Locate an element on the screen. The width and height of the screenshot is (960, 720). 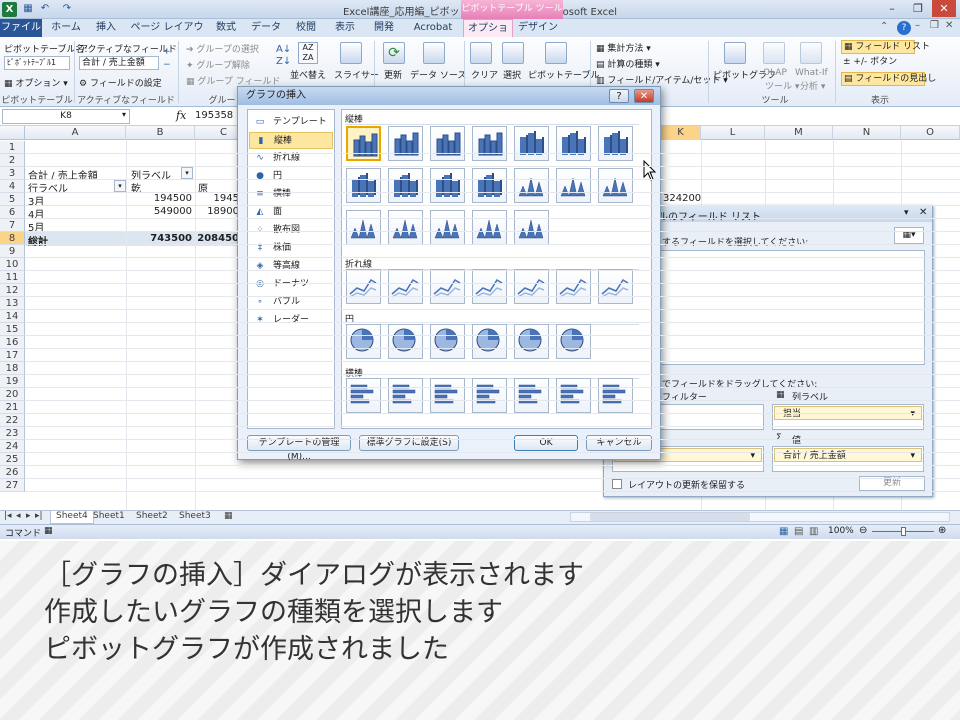
row-header: 6 is located at coordinates (12, 212).